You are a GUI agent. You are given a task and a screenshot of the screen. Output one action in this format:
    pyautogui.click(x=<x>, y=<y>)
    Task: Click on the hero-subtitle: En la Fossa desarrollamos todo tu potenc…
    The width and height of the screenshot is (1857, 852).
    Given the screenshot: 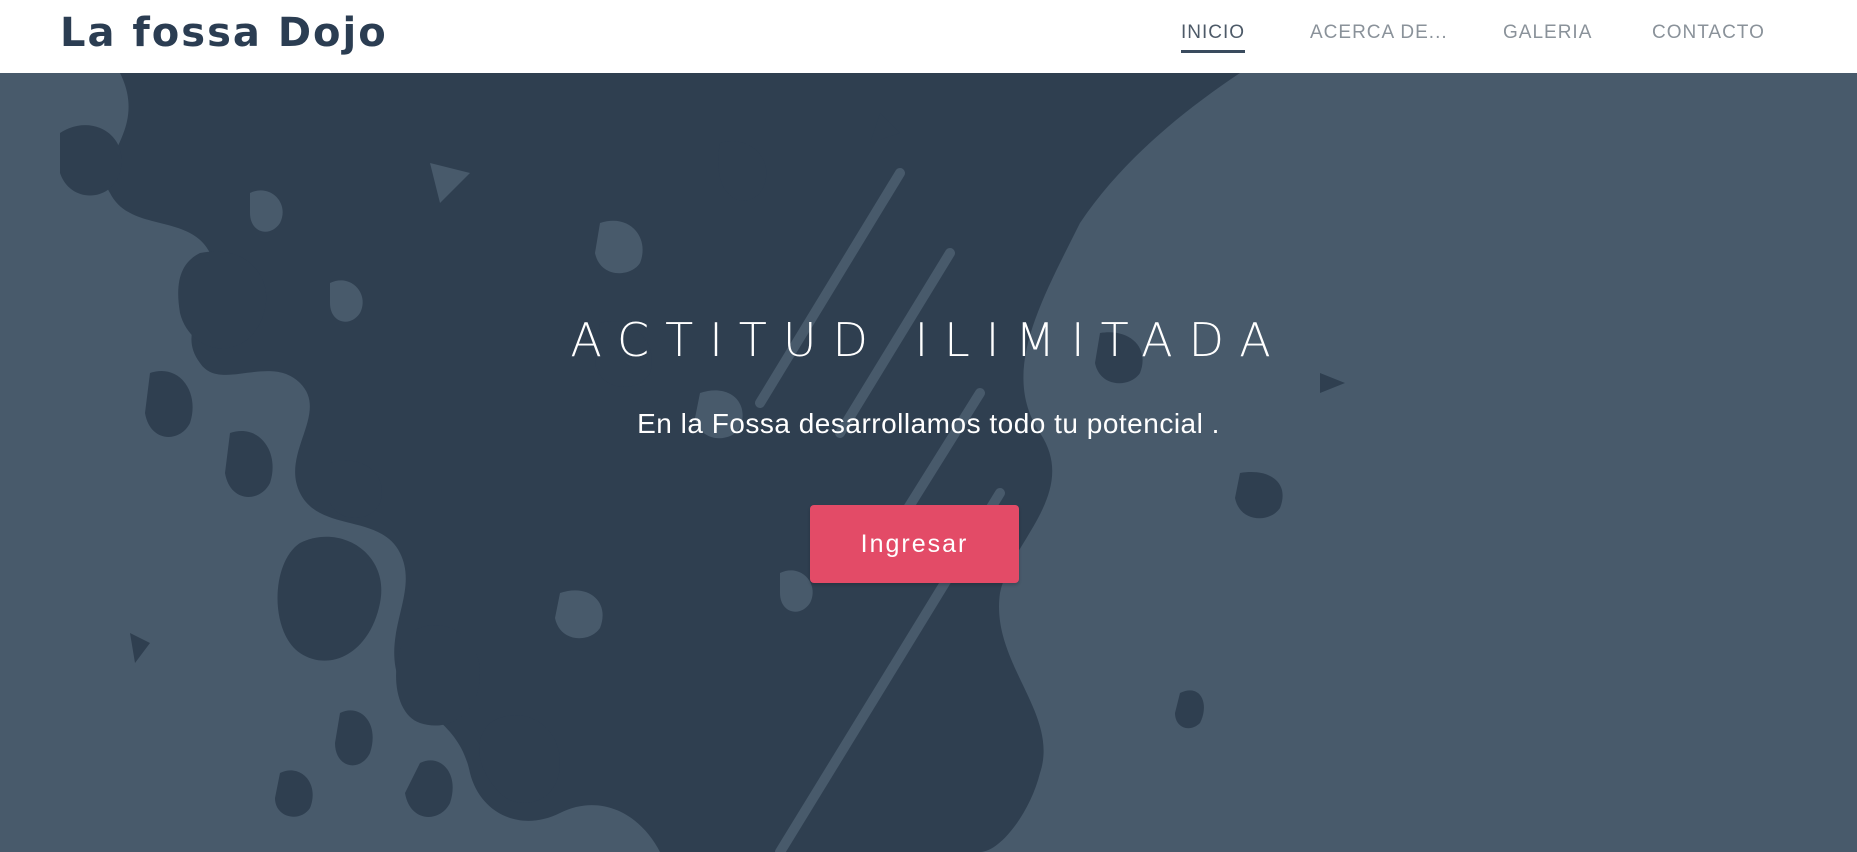 What is the action you would take?
    pyautogui.click(x=928, y=423)
    